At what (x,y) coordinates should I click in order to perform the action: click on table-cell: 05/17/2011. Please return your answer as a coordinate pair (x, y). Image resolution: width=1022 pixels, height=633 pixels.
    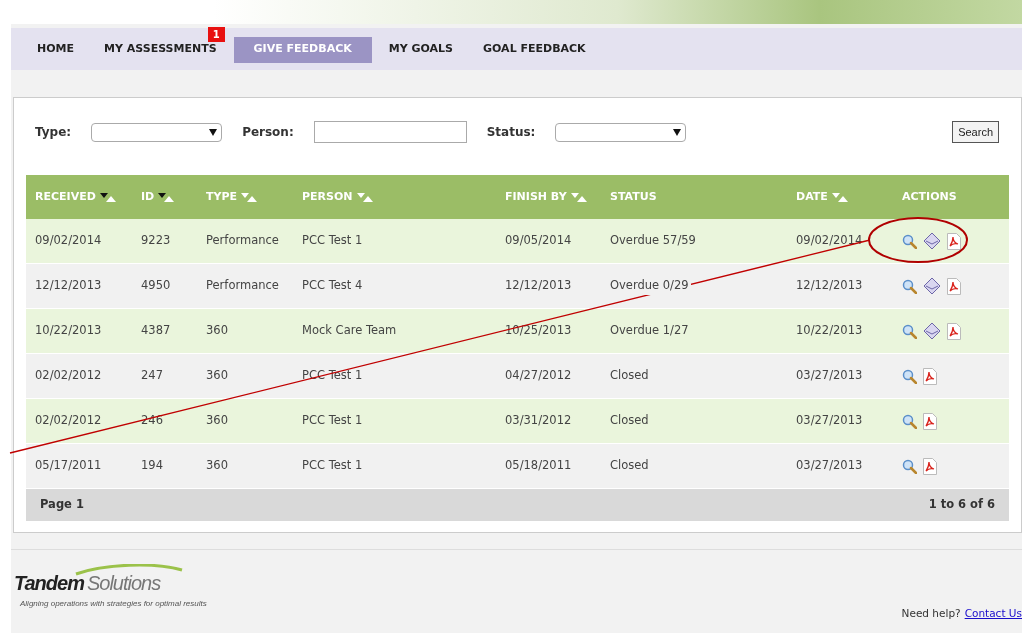
    Looking at the image, I should click on (68, 466).